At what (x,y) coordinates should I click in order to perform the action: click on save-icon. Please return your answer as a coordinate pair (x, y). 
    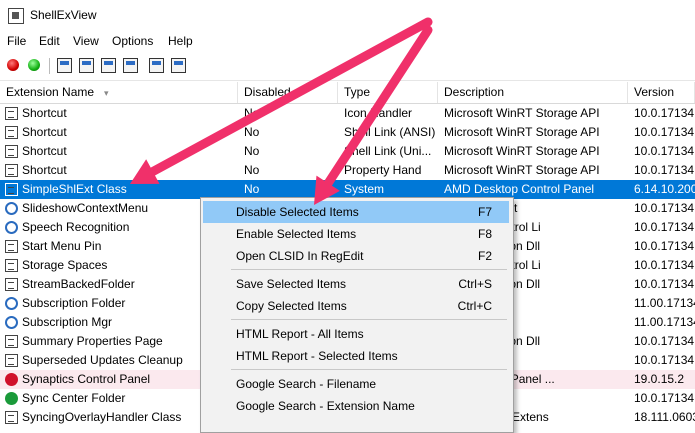
    Looking at the image, I should click on (64, 65).